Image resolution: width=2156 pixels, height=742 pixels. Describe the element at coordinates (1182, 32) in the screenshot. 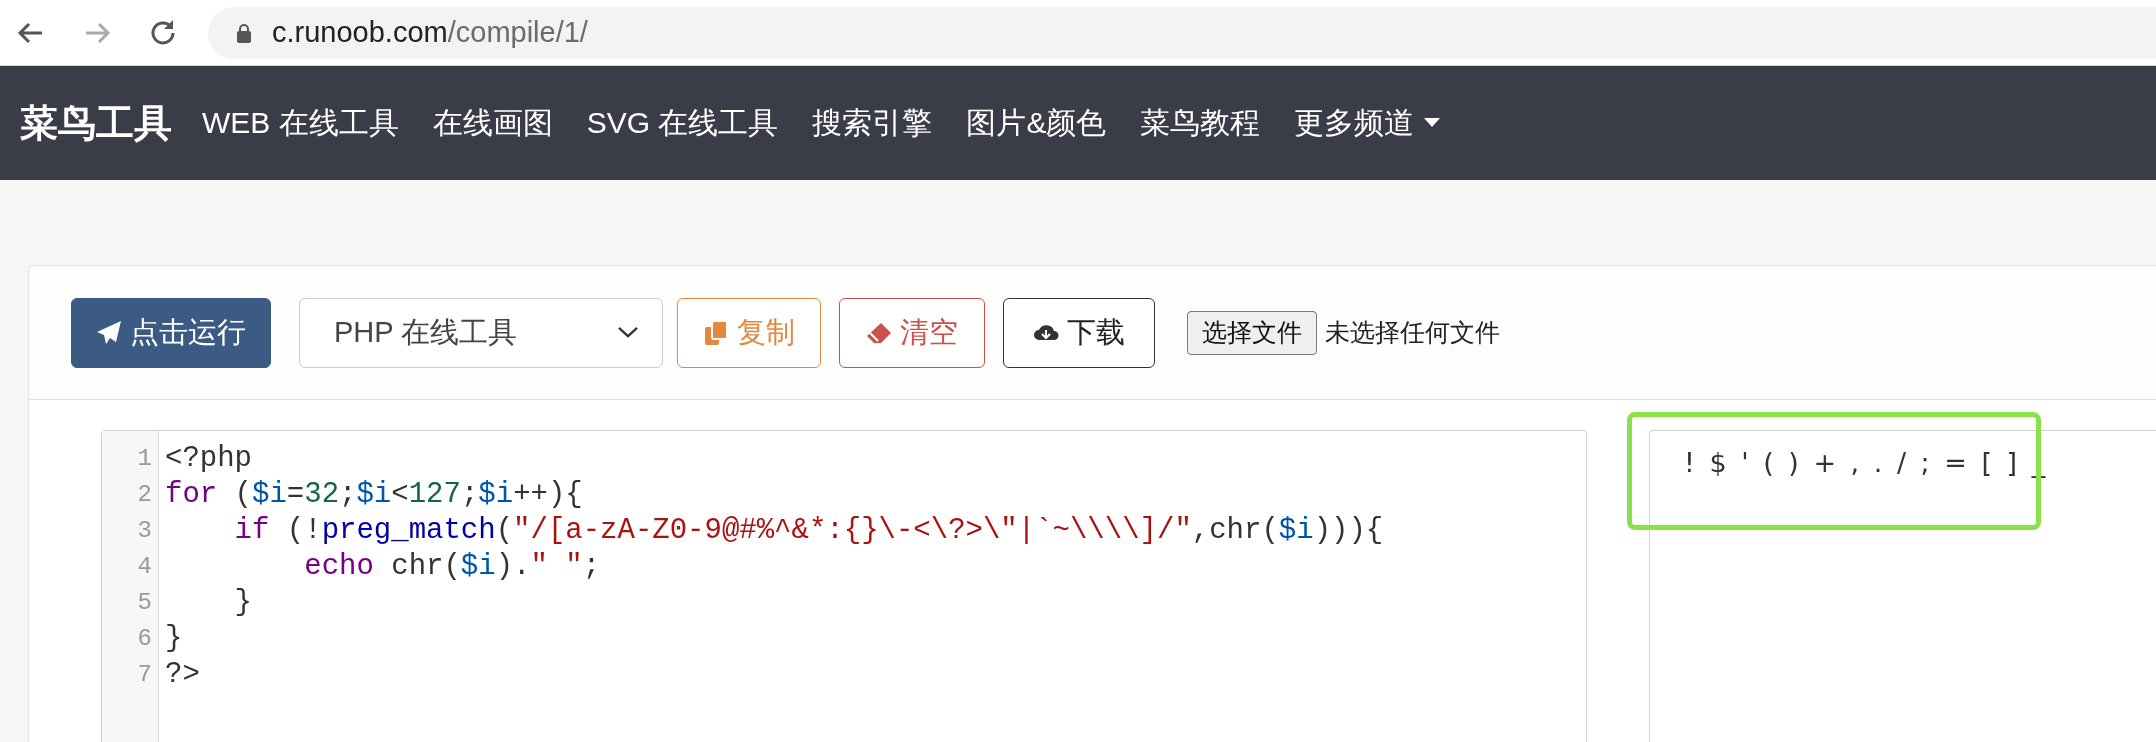

I see `address-bar: c.runoob.com/compile/1/` at that location.